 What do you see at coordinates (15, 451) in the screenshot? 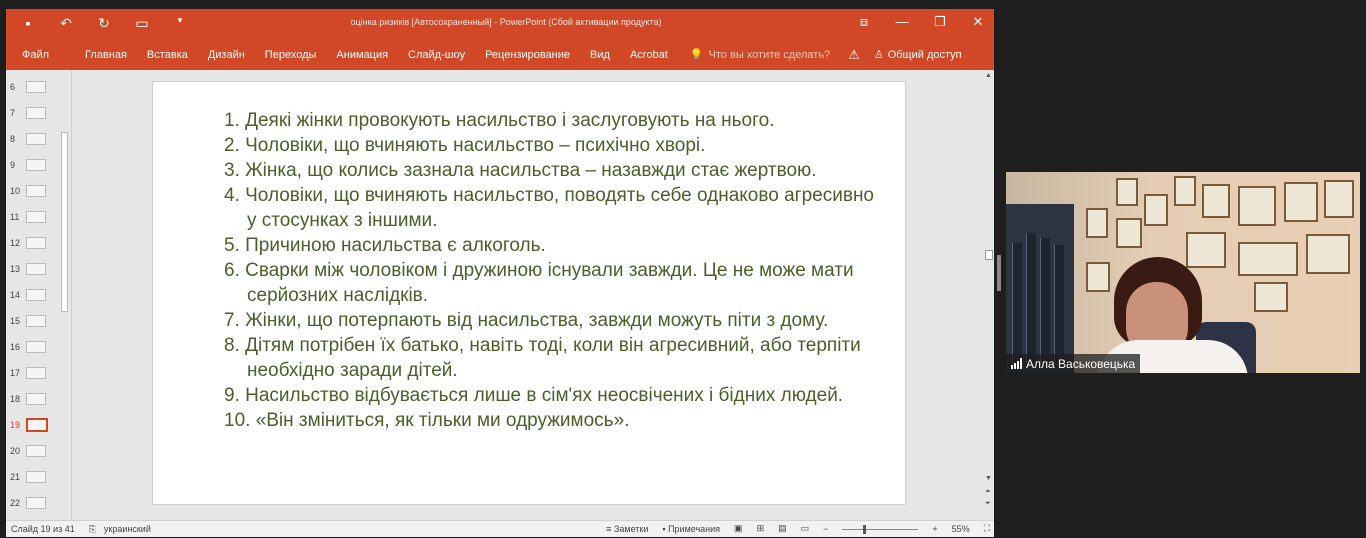
I see `slide-thumbnail-number: 20` at bounding box center [15, 451].